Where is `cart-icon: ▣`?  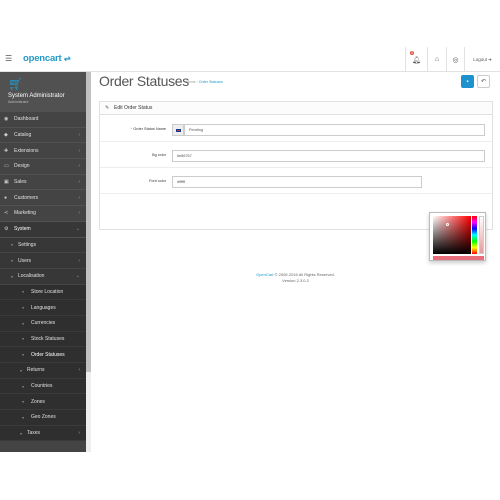 cart-icon: ▣ is located at coordinates (6, 182).